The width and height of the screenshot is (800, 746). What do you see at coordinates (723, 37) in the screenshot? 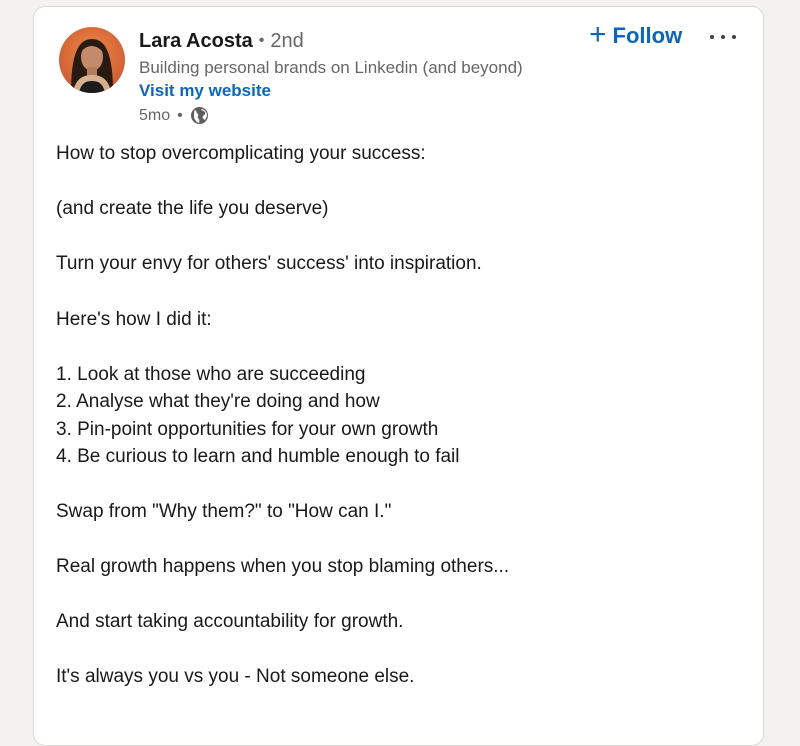
I see `ellipsis-icon` at bounding box center [723, 37].